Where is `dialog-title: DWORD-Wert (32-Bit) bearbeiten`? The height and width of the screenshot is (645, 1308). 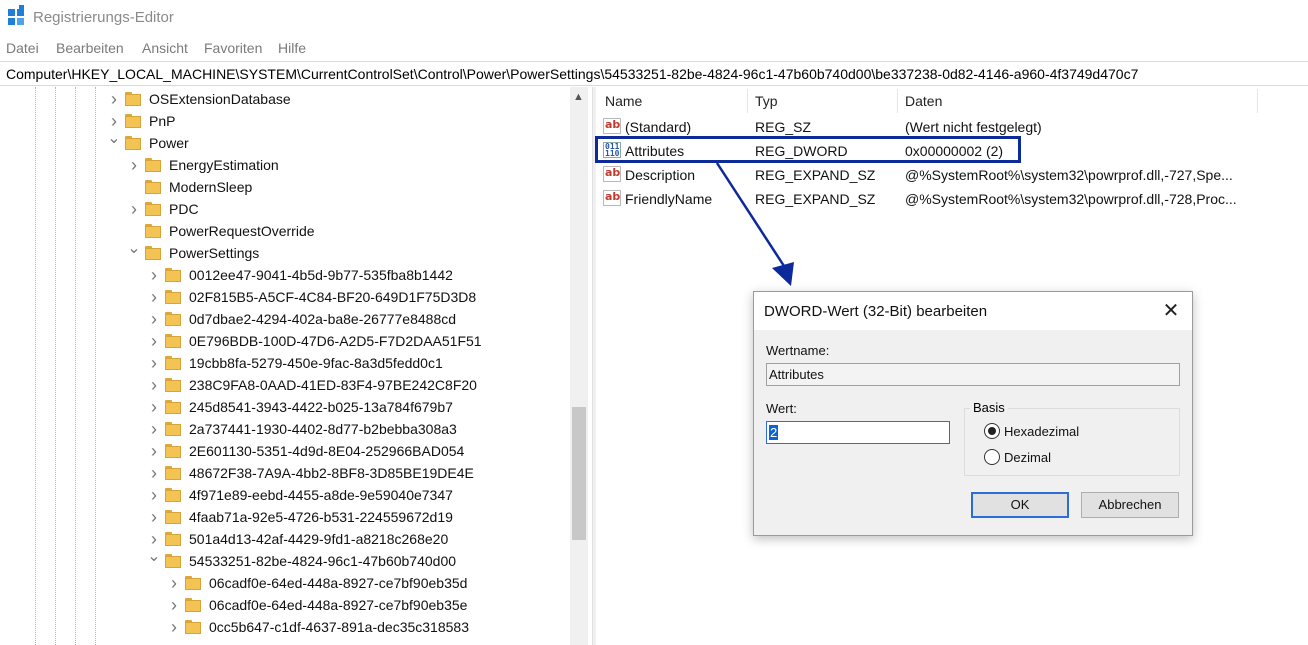
dialog-title: DWORD-Wert (32-Bit) bearbeiten is located at coordinates (876, 311).